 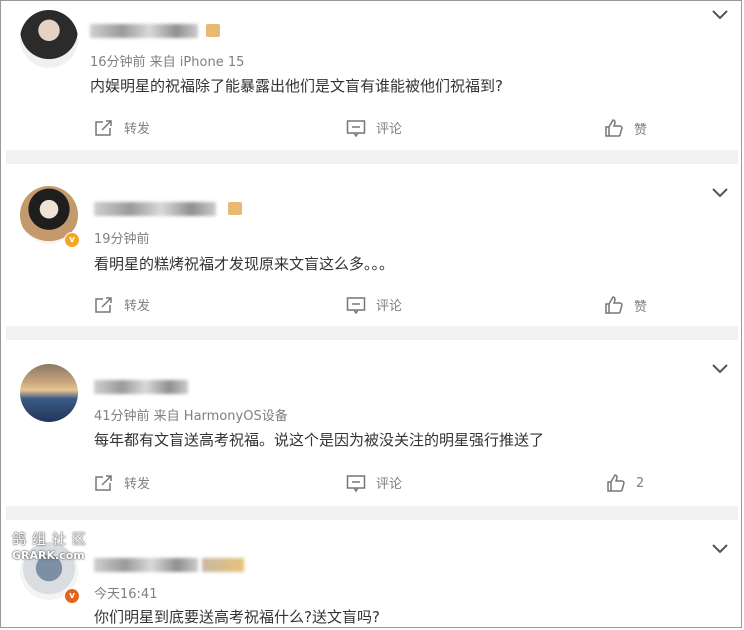 I want to click on comment-text: 内娱明星的祝福除了能暴露出他们是文盲有谁能被他们祝福到?, so click(x=296, y=86).